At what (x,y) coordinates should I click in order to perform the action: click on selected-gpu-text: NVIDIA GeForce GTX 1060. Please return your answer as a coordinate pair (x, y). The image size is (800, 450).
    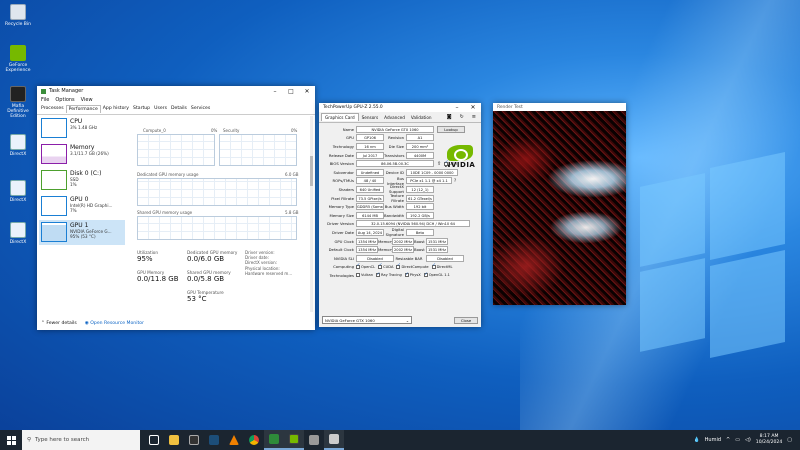
    Looking at the image, I should click on (350, 320).